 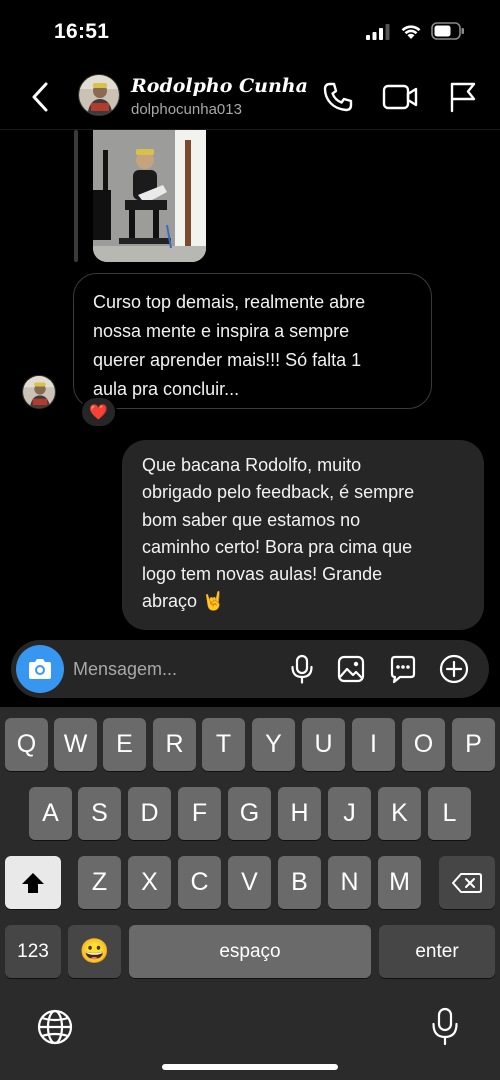 What do you see at coordinates (55, 1027) in the screenshot?
I see `globe-icon` at bounding box center [55, 1027].